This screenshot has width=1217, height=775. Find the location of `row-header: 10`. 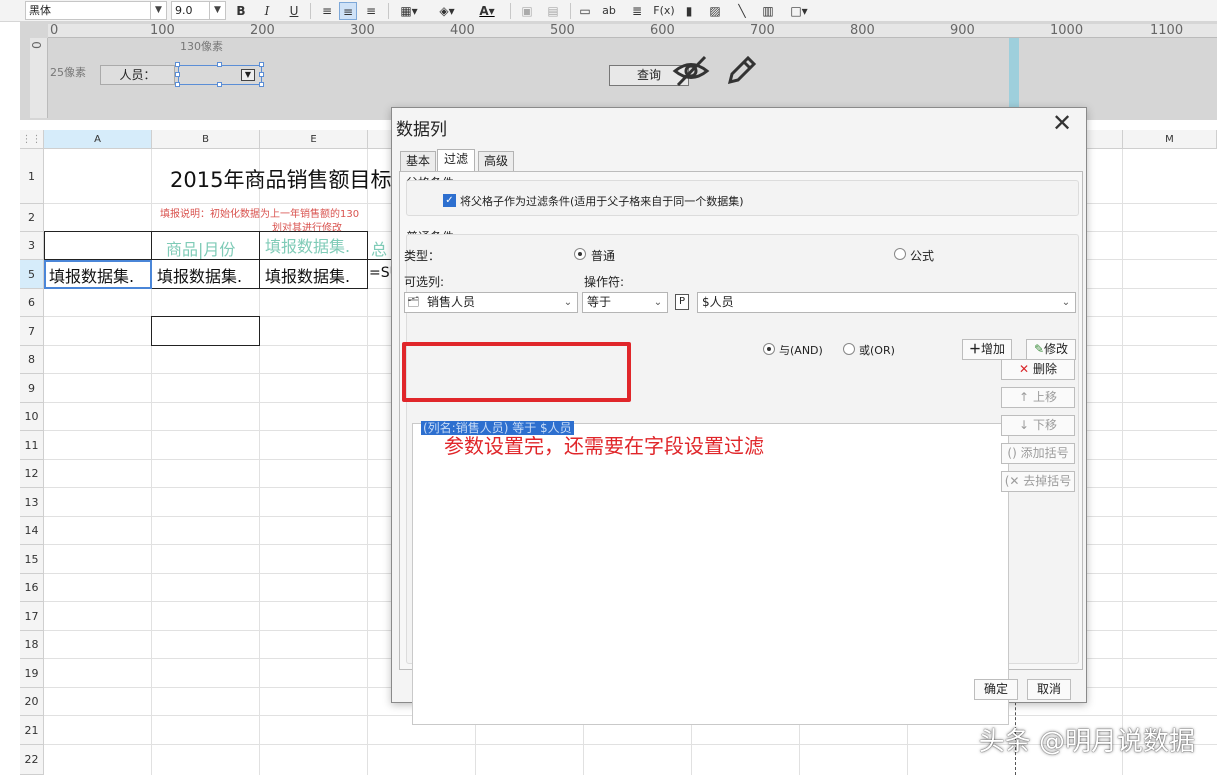

row-header: 10 is located at coordinates (32, 417).